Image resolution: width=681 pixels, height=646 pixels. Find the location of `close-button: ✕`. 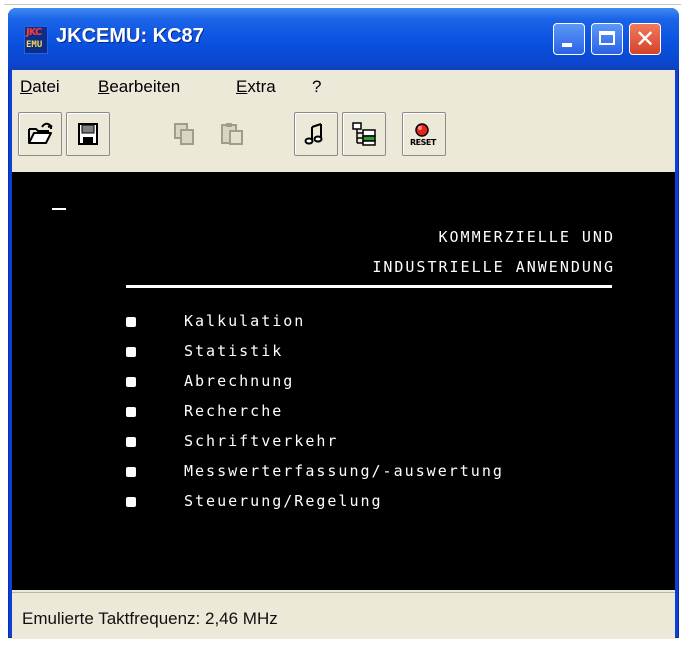

close-button: ✕ is located at coordinates (645, 39).